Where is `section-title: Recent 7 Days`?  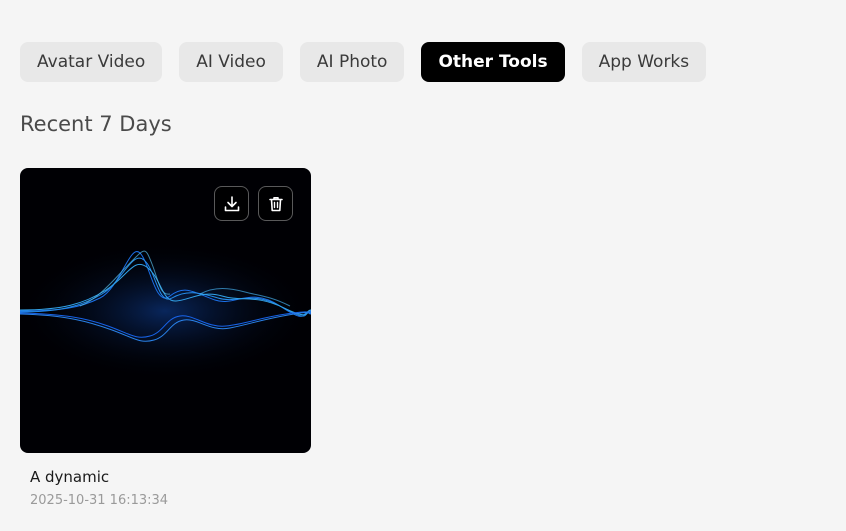
section-title: Recent 7 Days is located at coordinates (96, 124).